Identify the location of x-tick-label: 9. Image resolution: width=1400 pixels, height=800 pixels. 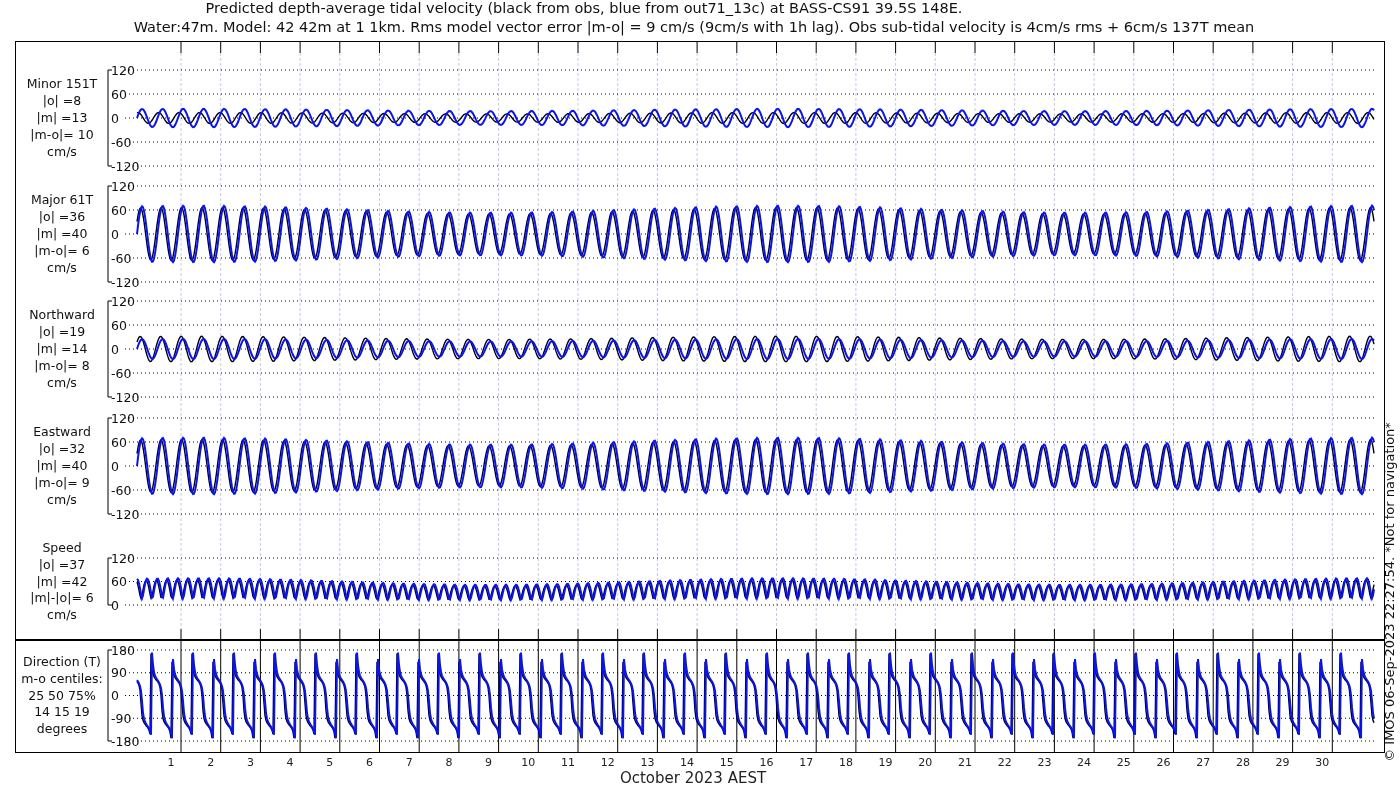
(489, 762).